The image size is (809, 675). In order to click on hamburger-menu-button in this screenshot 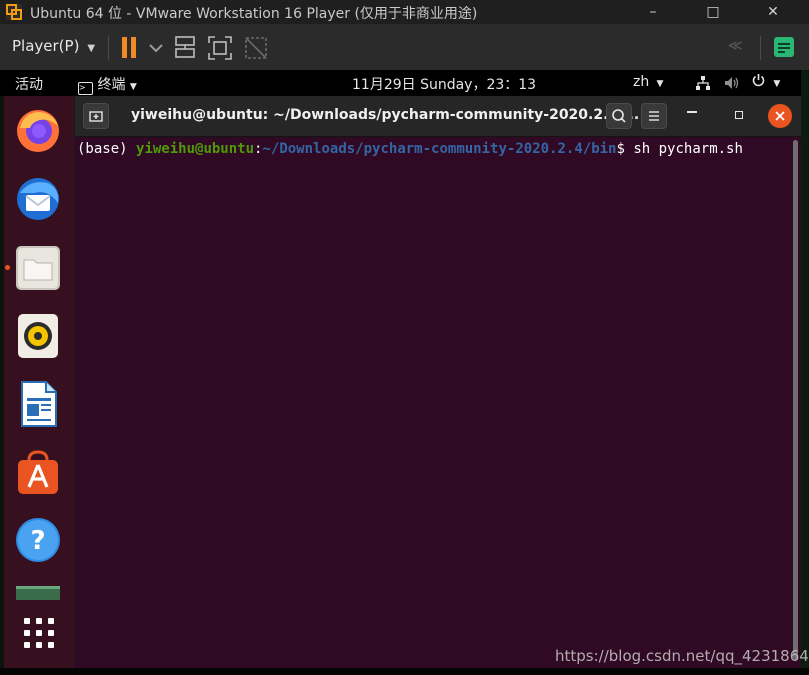, I will do `click(654, 116)`.